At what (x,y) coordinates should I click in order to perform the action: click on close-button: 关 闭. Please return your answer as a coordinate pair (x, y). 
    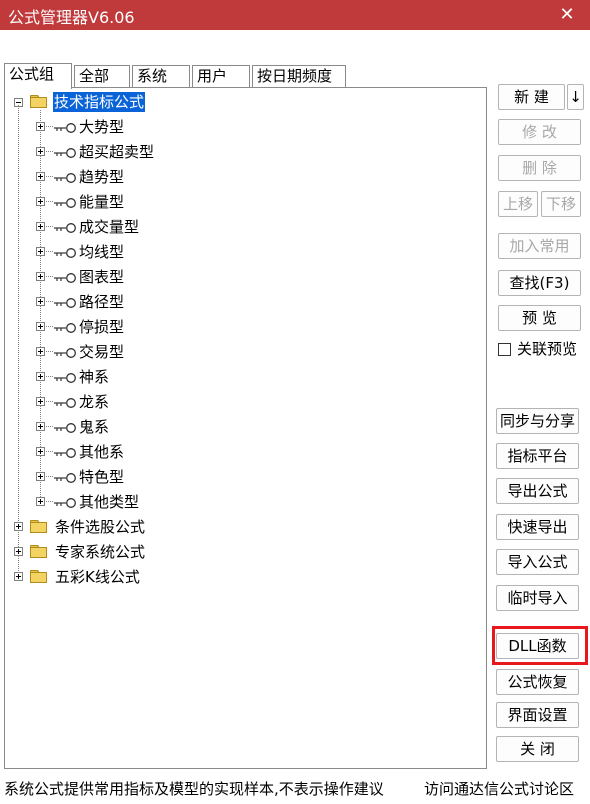
    Looking at the image, I should click on (537, 749).